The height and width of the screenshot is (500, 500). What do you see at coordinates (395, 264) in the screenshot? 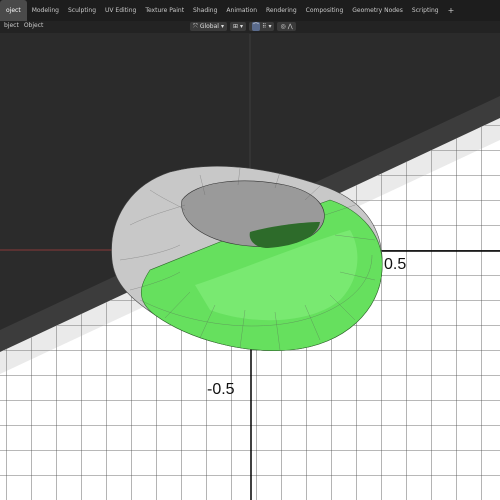
I see `graph-tick-label-positive: 0.5` at bounding box center [395, 264].